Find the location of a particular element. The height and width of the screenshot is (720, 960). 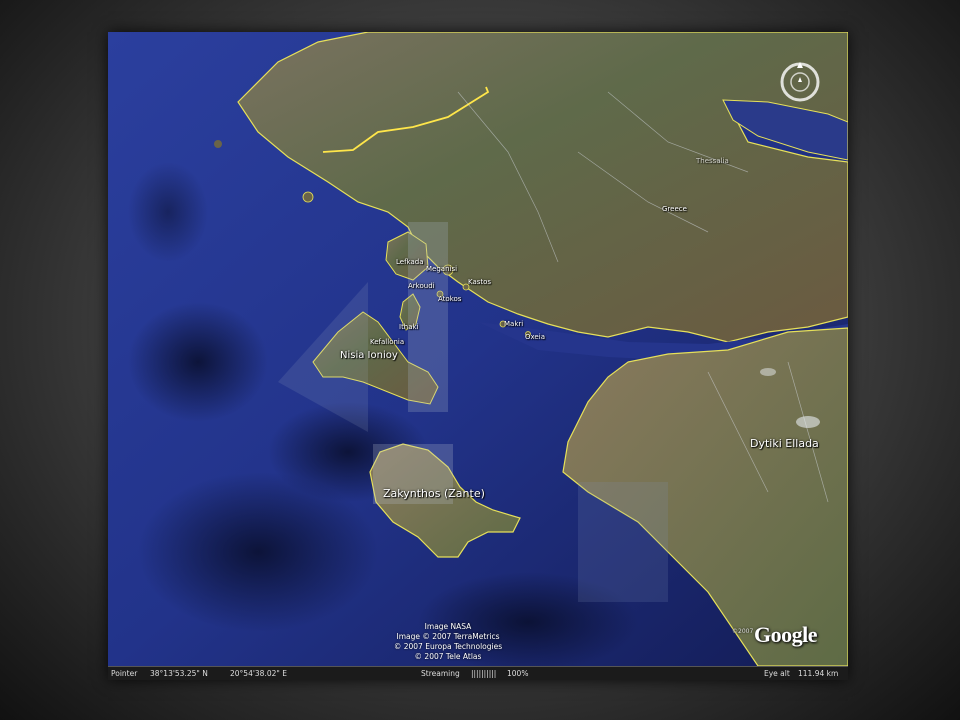

label-kastos: Kastos is located at coordinates (480, 282).